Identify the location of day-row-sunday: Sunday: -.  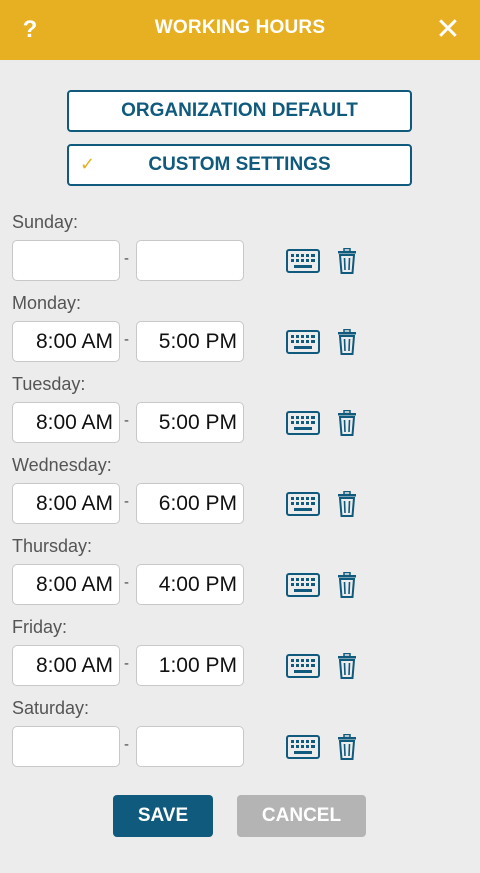
(242, 252).